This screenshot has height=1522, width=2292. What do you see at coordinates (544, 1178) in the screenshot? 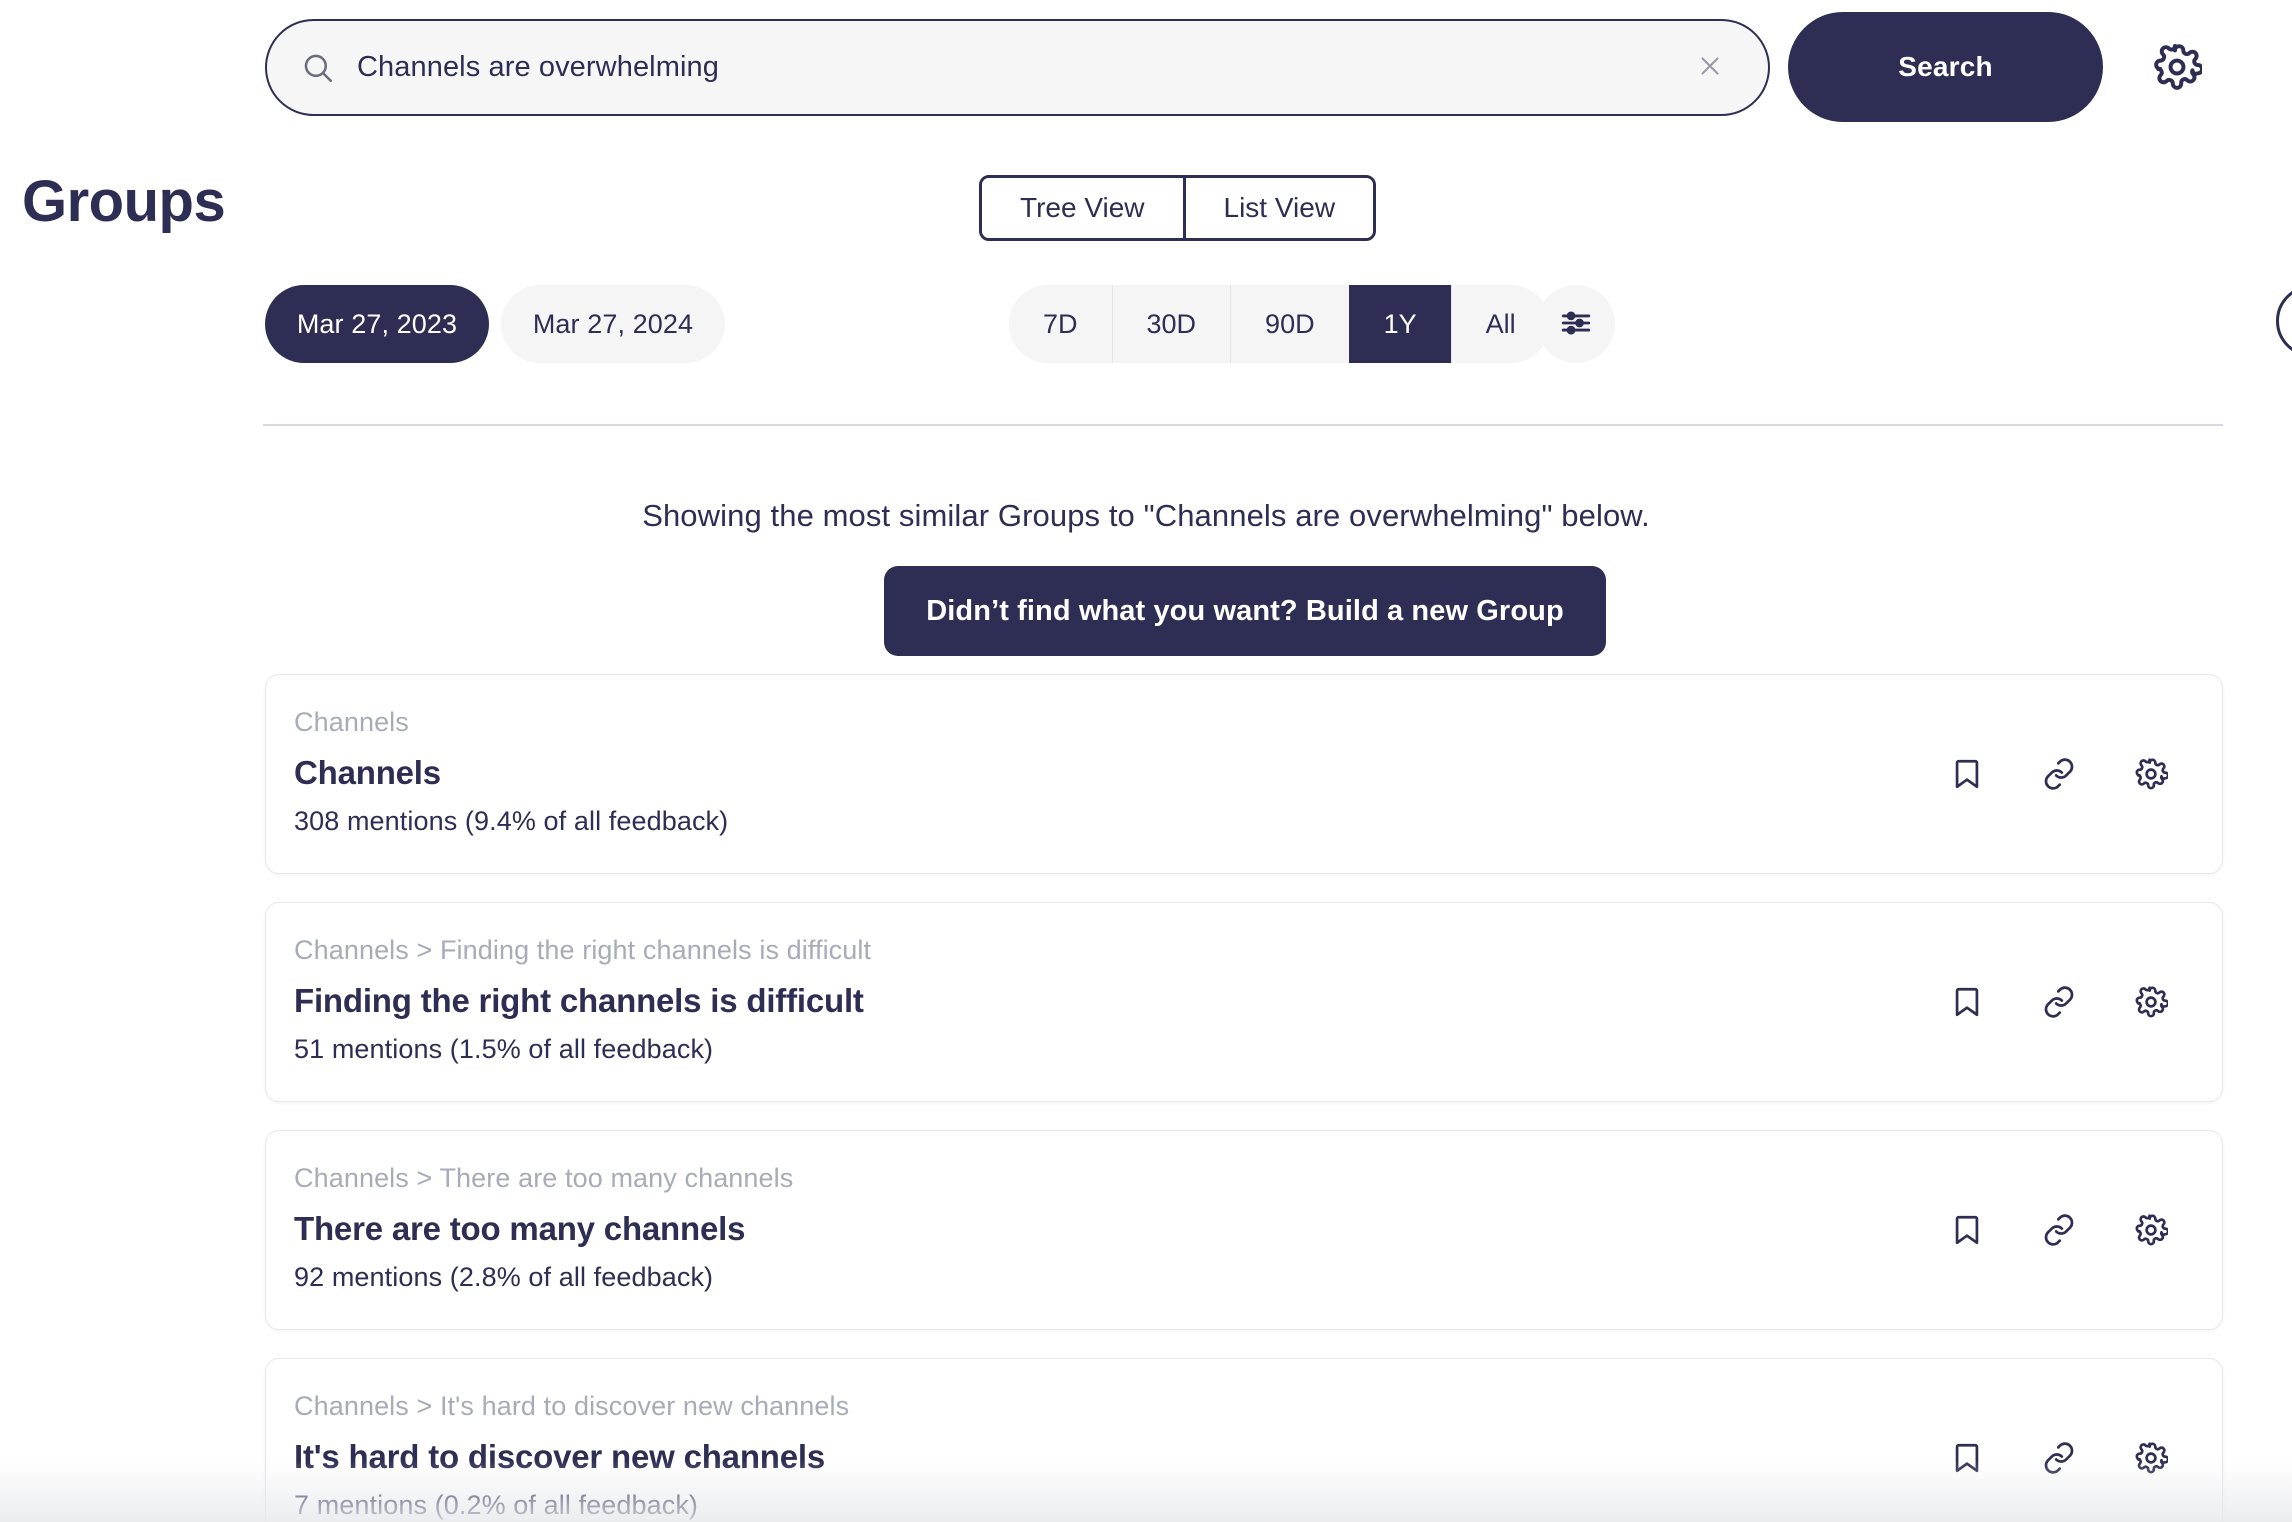
I see `breadcrumb: Channels > There are too many channels` at bounding box center [544, 1178].